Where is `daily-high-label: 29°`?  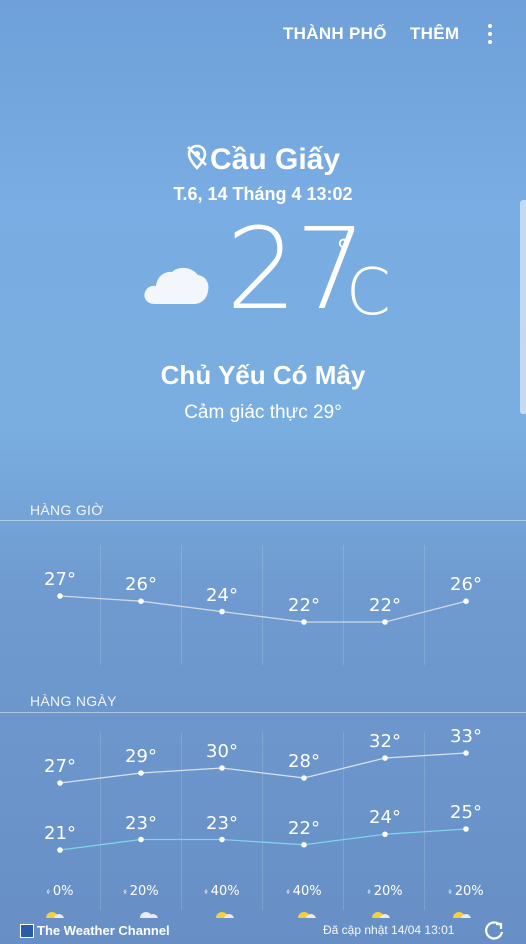 daily-high-label: 29° is located at coordinates (141, 756).